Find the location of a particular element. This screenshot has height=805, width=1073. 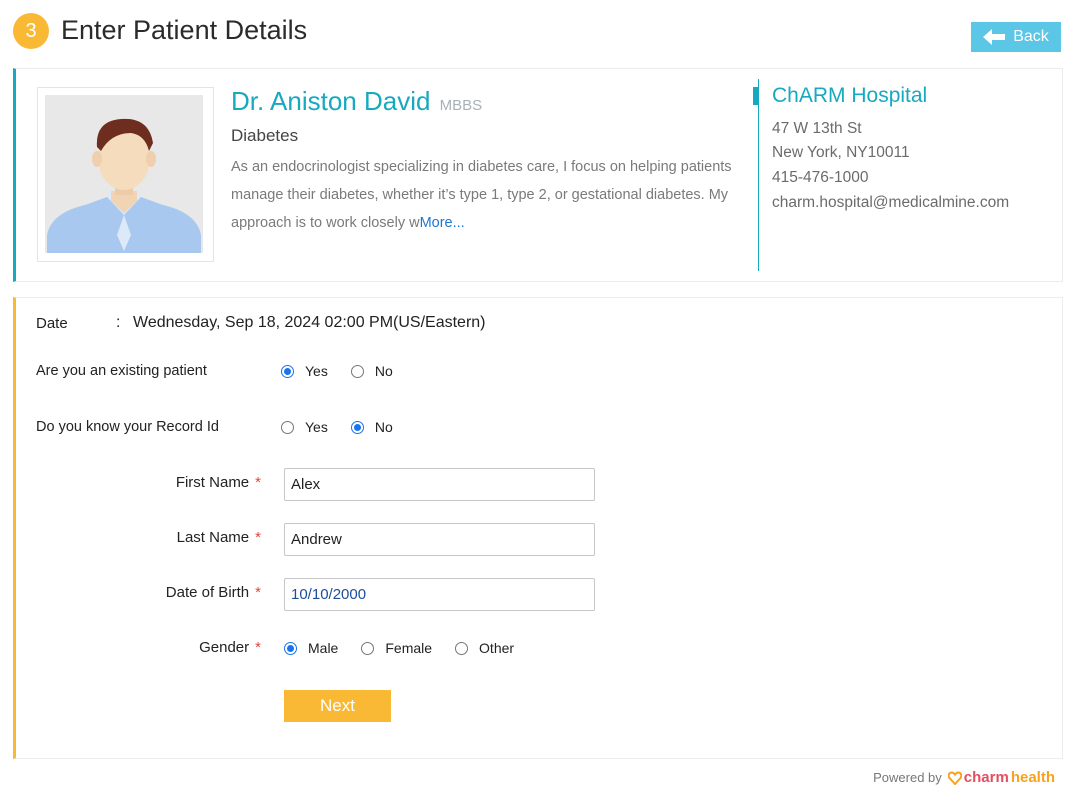

hospital-marker is located at coordinates (756, 96).